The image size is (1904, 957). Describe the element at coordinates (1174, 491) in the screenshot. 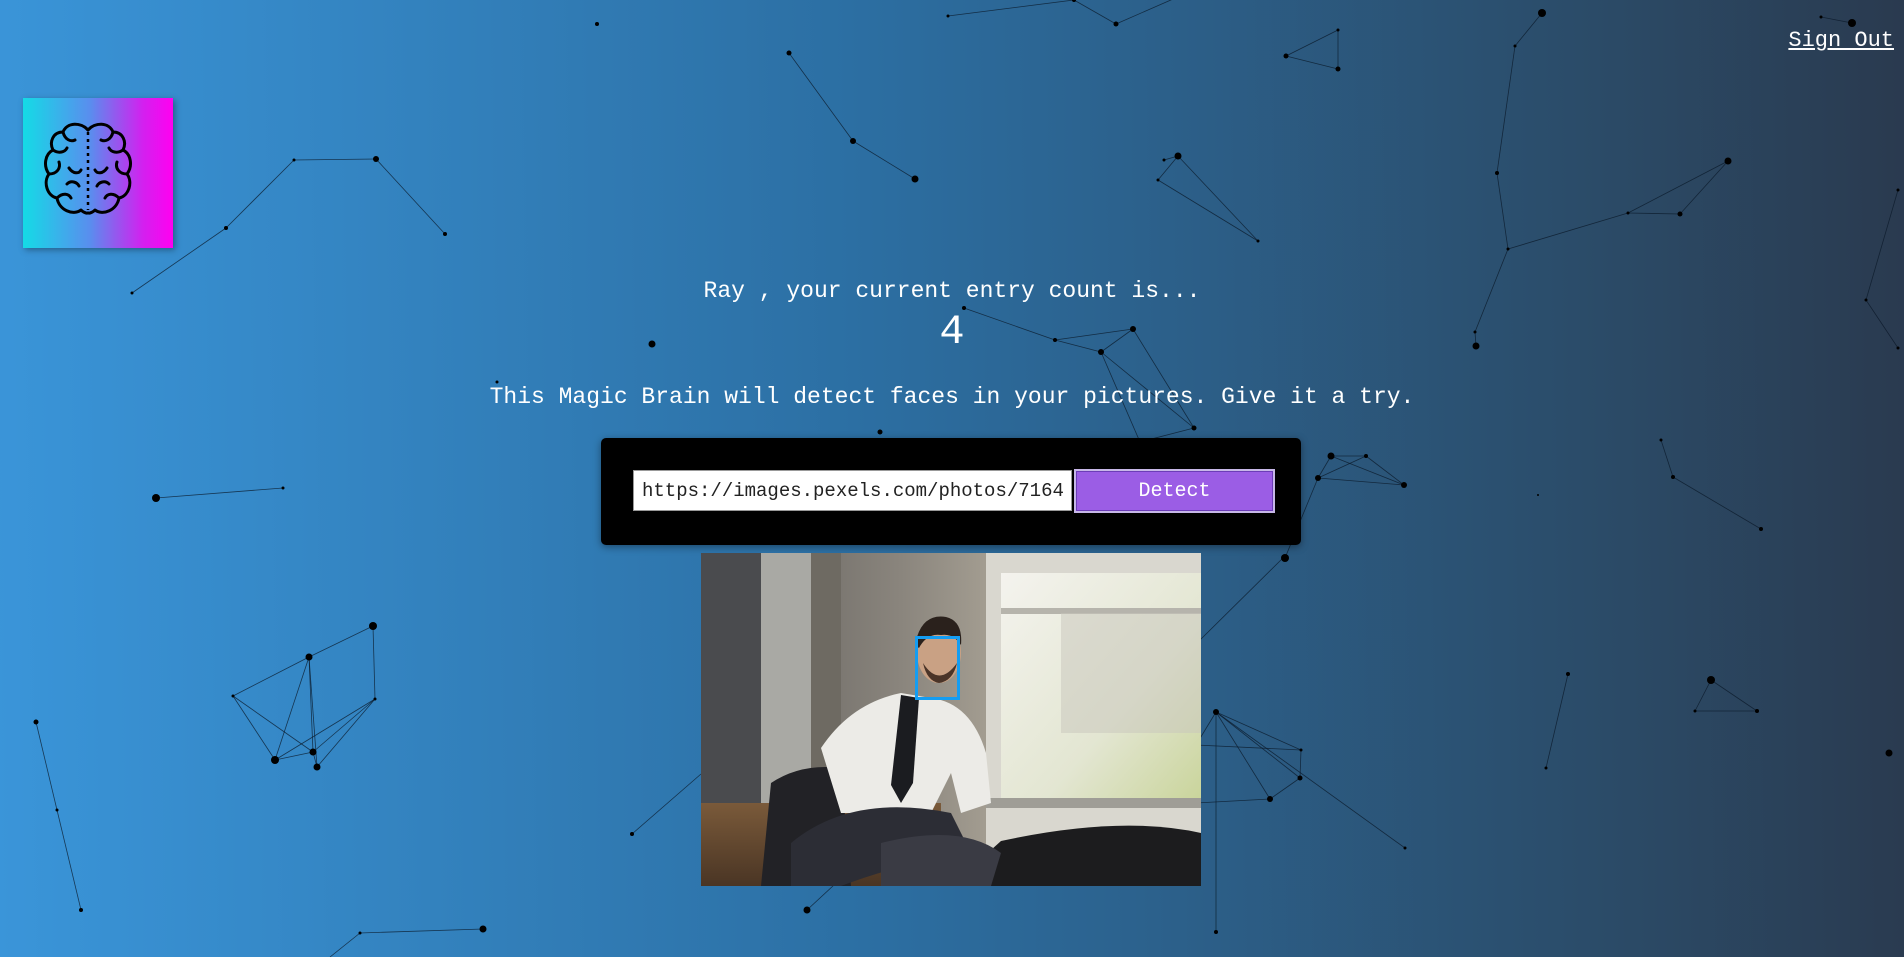

I see `detect-button: Detect` at that location.